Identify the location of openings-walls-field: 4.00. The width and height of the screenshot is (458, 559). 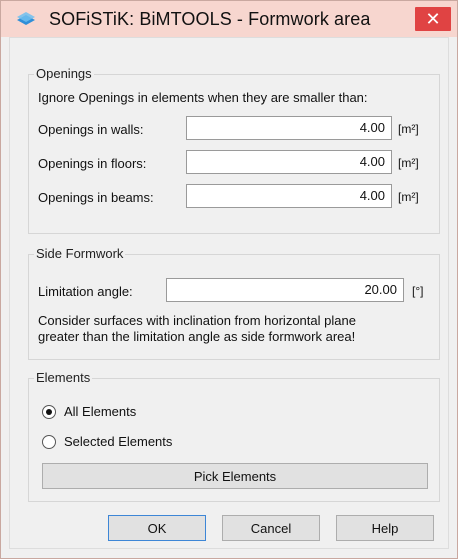
(289, 128).